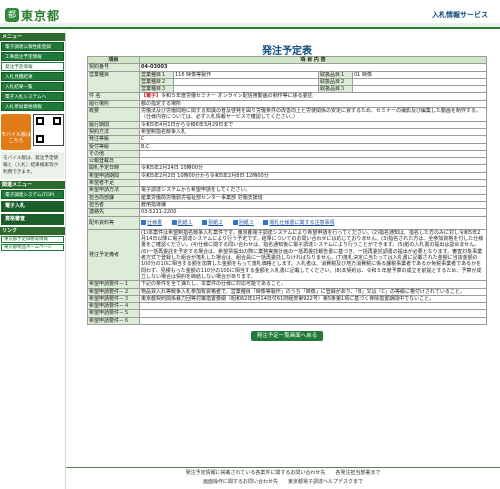 The image size is (500, 489). I want to click on tokyo-logo: 都 東京都, so click(32, 15).